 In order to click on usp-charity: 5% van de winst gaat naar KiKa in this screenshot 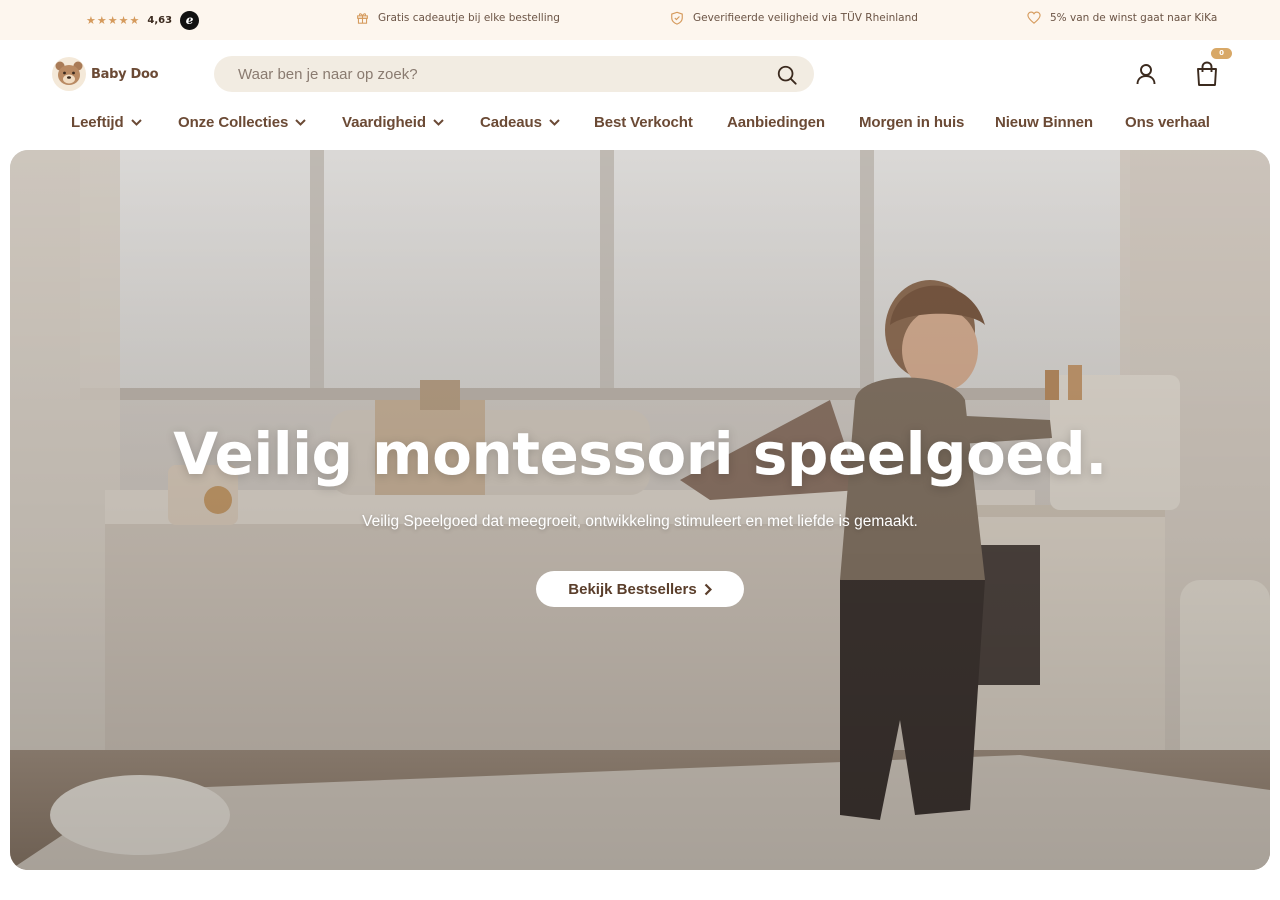, I will do `click(1122, 17)`.